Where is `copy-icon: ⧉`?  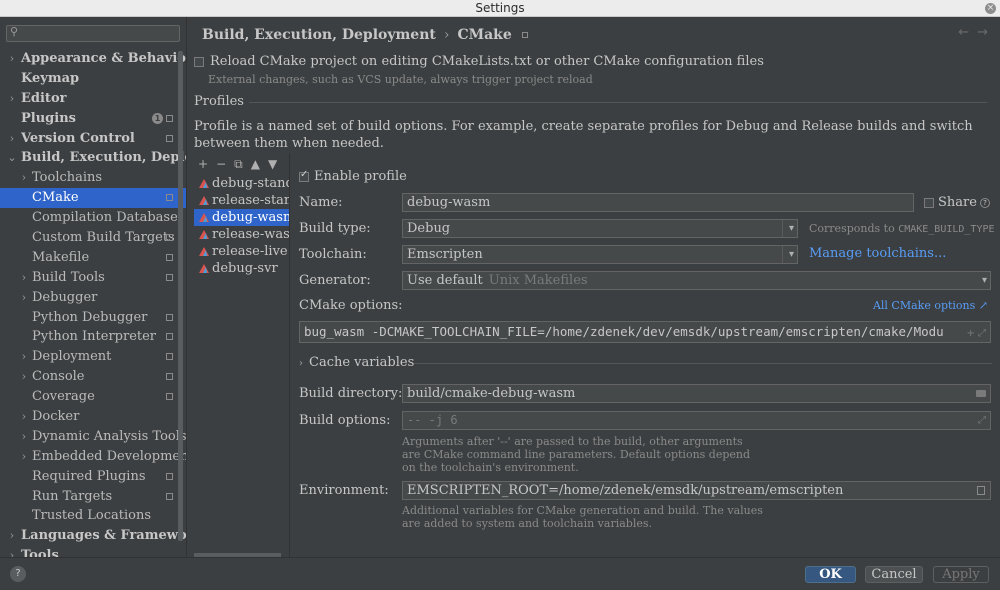 copy-icon: ⧉ is located at coordinates (238, 164).